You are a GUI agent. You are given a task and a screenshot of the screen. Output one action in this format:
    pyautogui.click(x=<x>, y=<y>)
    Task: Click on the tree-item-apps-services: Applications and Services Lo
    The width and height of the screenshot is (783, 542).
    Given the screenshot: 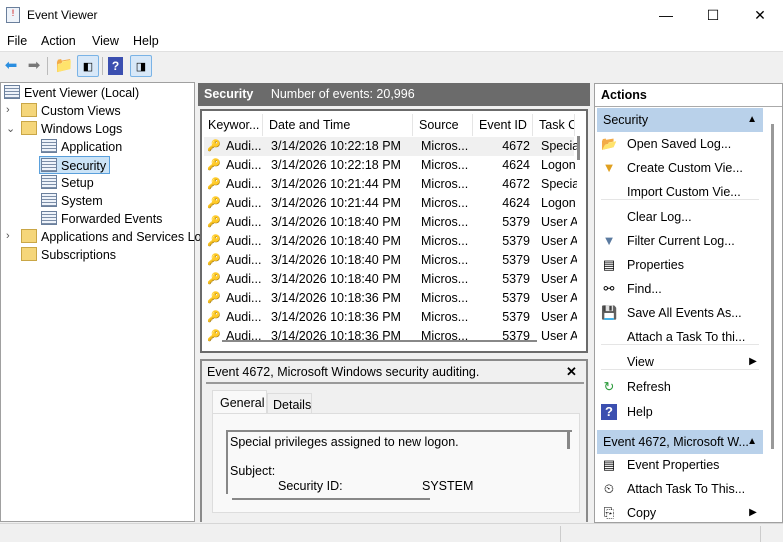 What is the action you would take?
    pyautogui.click(x=111, y=237)
    